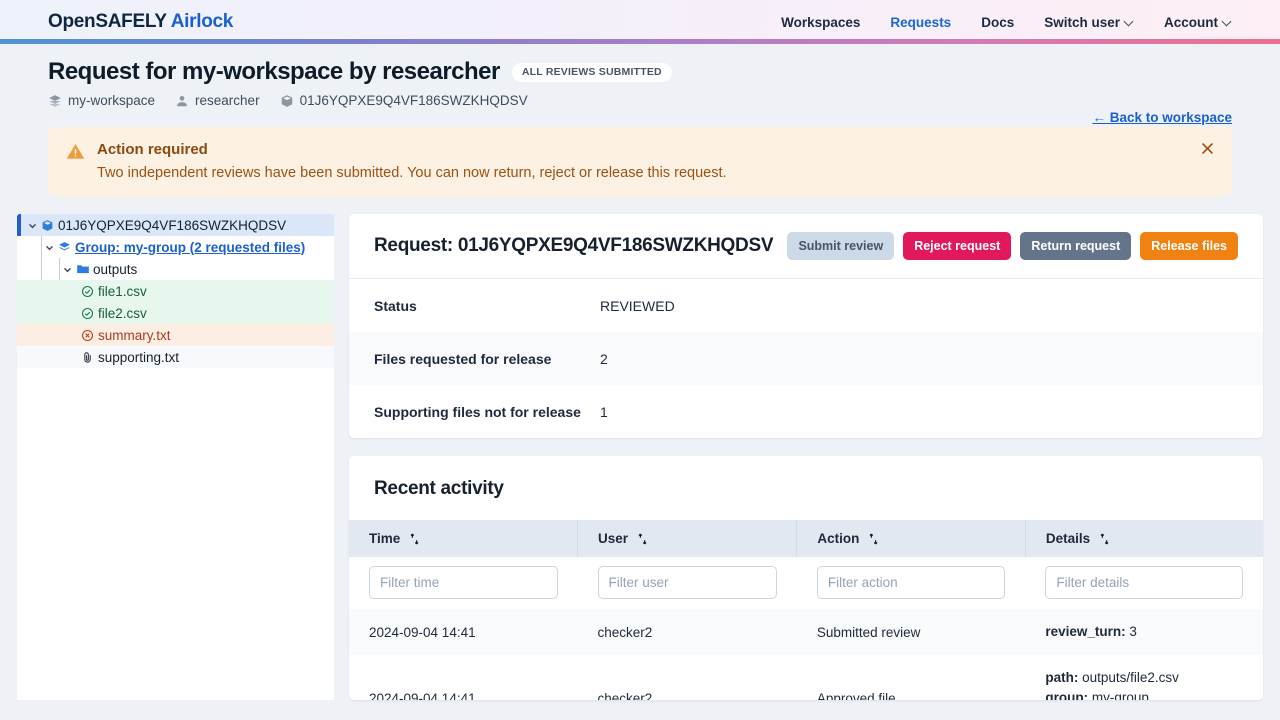  Describe the element at coordinates (64, 247) in the screenshot. I see `group-layers-icon` at that location.